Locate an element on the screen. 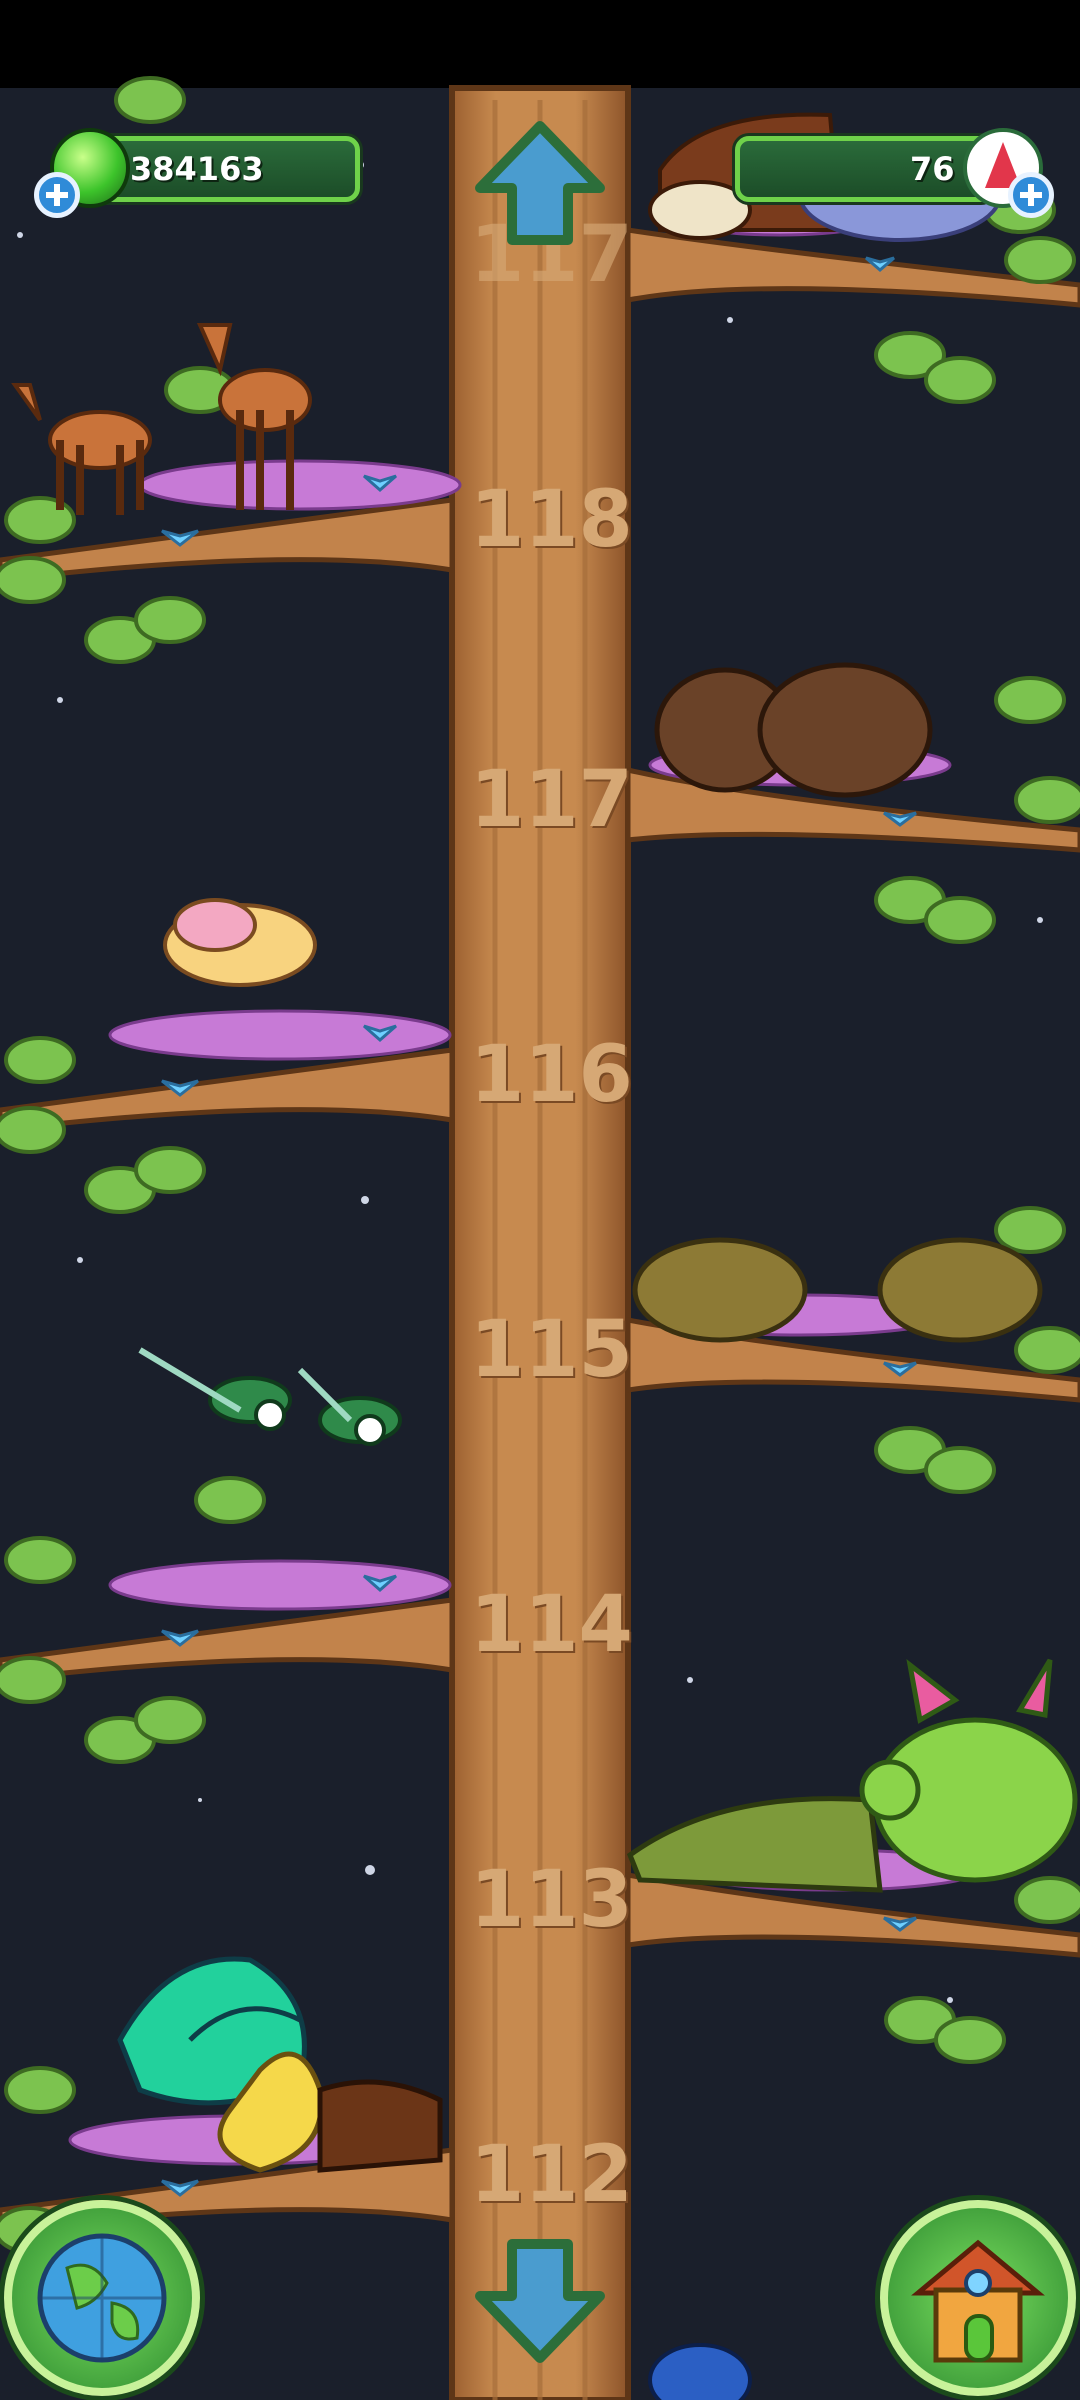 The height and width of the screenshot is (2400, 1080). level-number: 117 is located at coordinates (551, 800).